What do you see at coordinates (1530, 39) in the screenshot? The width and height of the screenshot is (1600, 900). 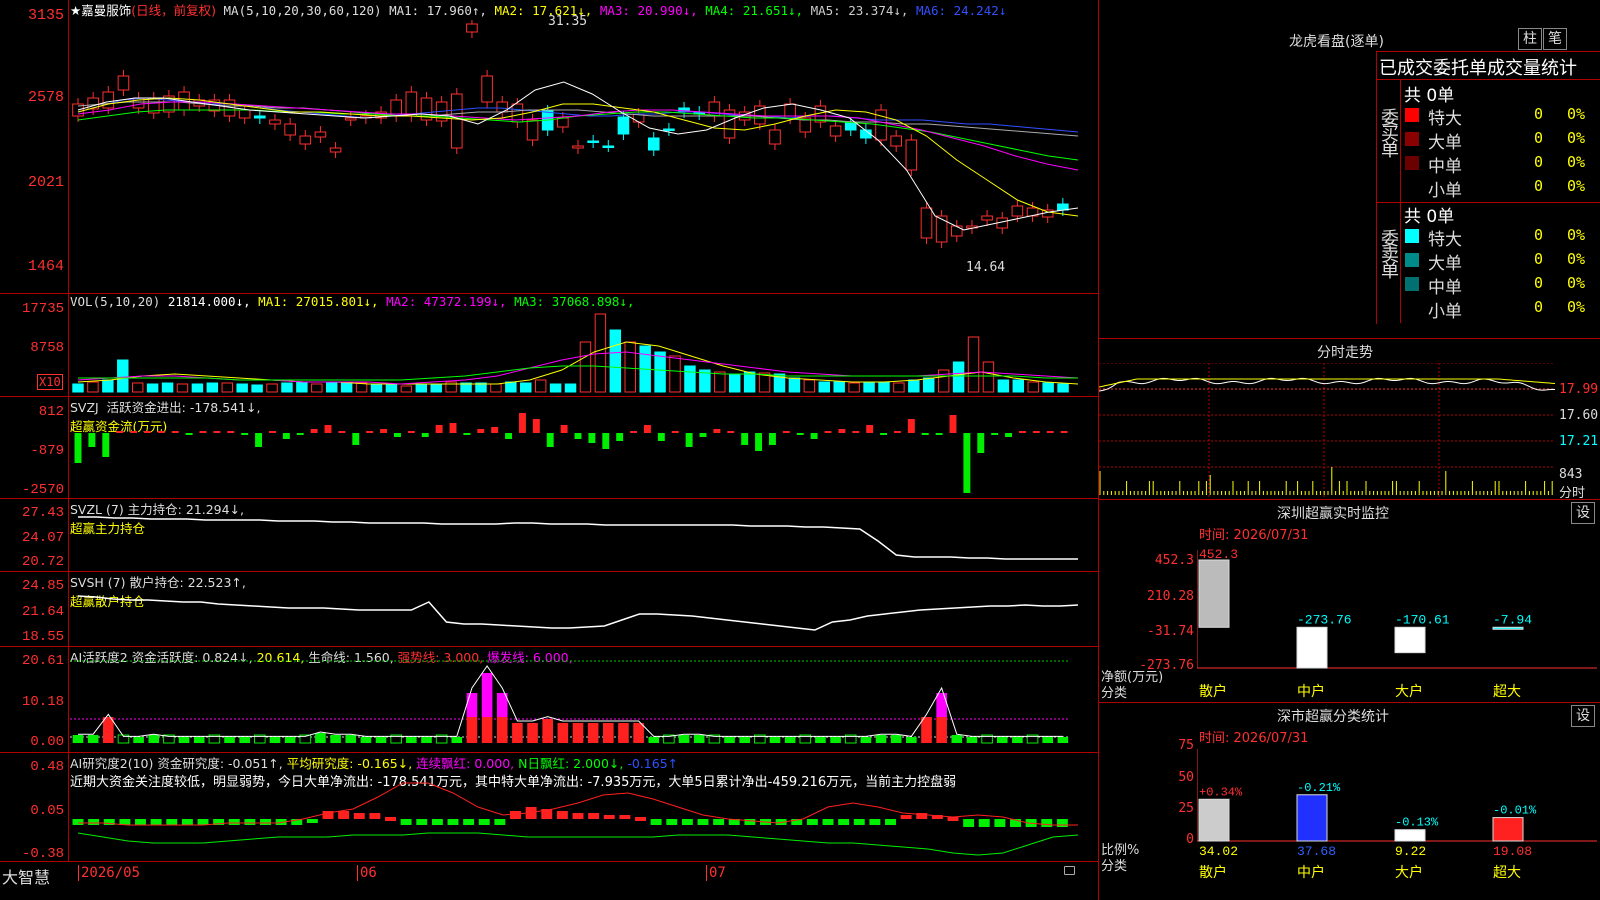 I see `bar-mode-button: 柱` at bounding box center [1530, 39].